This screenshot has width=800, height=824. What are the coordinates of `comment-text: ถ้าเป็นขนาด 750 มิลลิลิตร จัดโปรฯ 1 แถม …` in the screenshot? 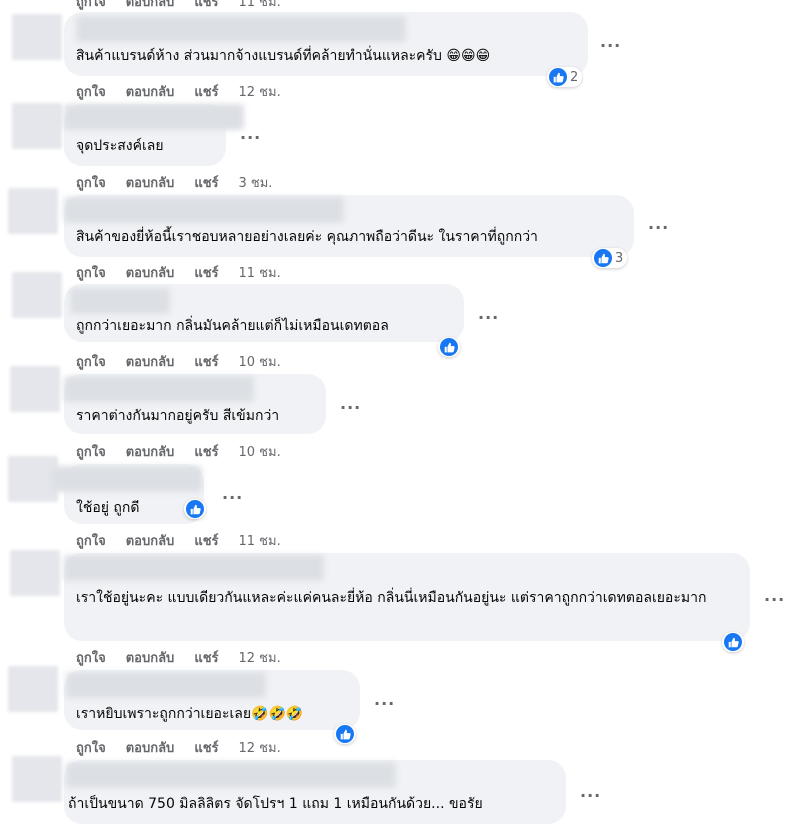 It's located at (275, 804).